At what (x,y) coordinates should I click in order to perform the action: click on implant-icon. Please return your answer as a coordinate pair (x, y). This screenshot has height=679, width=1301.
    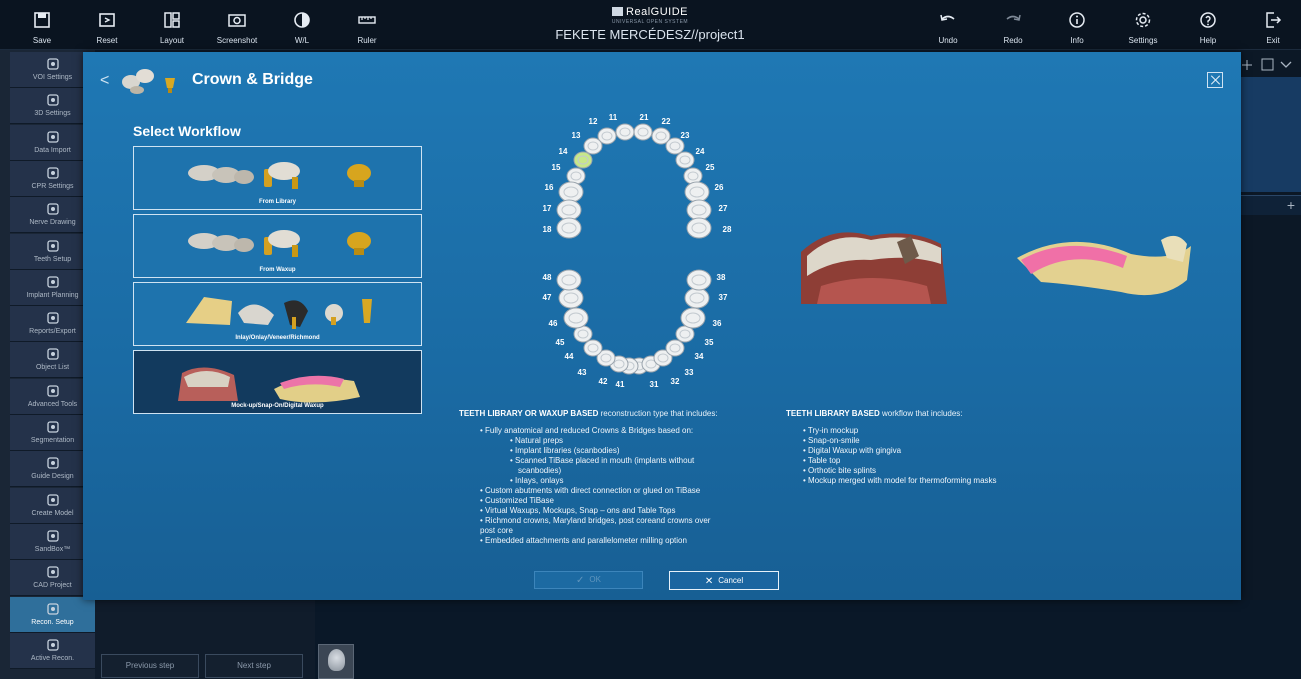
    Looking at the image, I should click on (53, 282).